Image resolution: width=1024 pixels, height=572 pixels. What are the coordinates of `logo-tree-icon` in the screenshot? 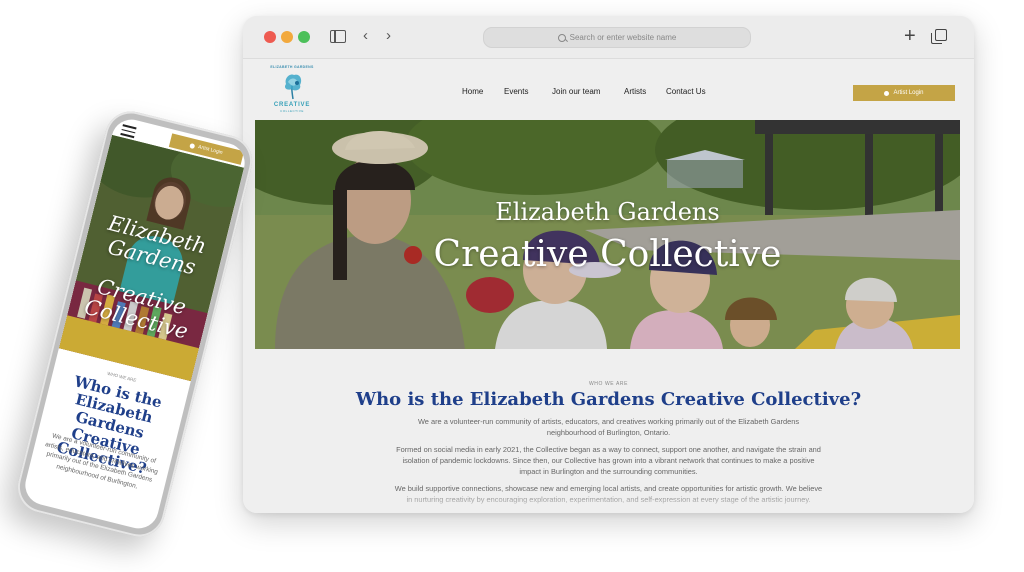 It's located at (293, 87).